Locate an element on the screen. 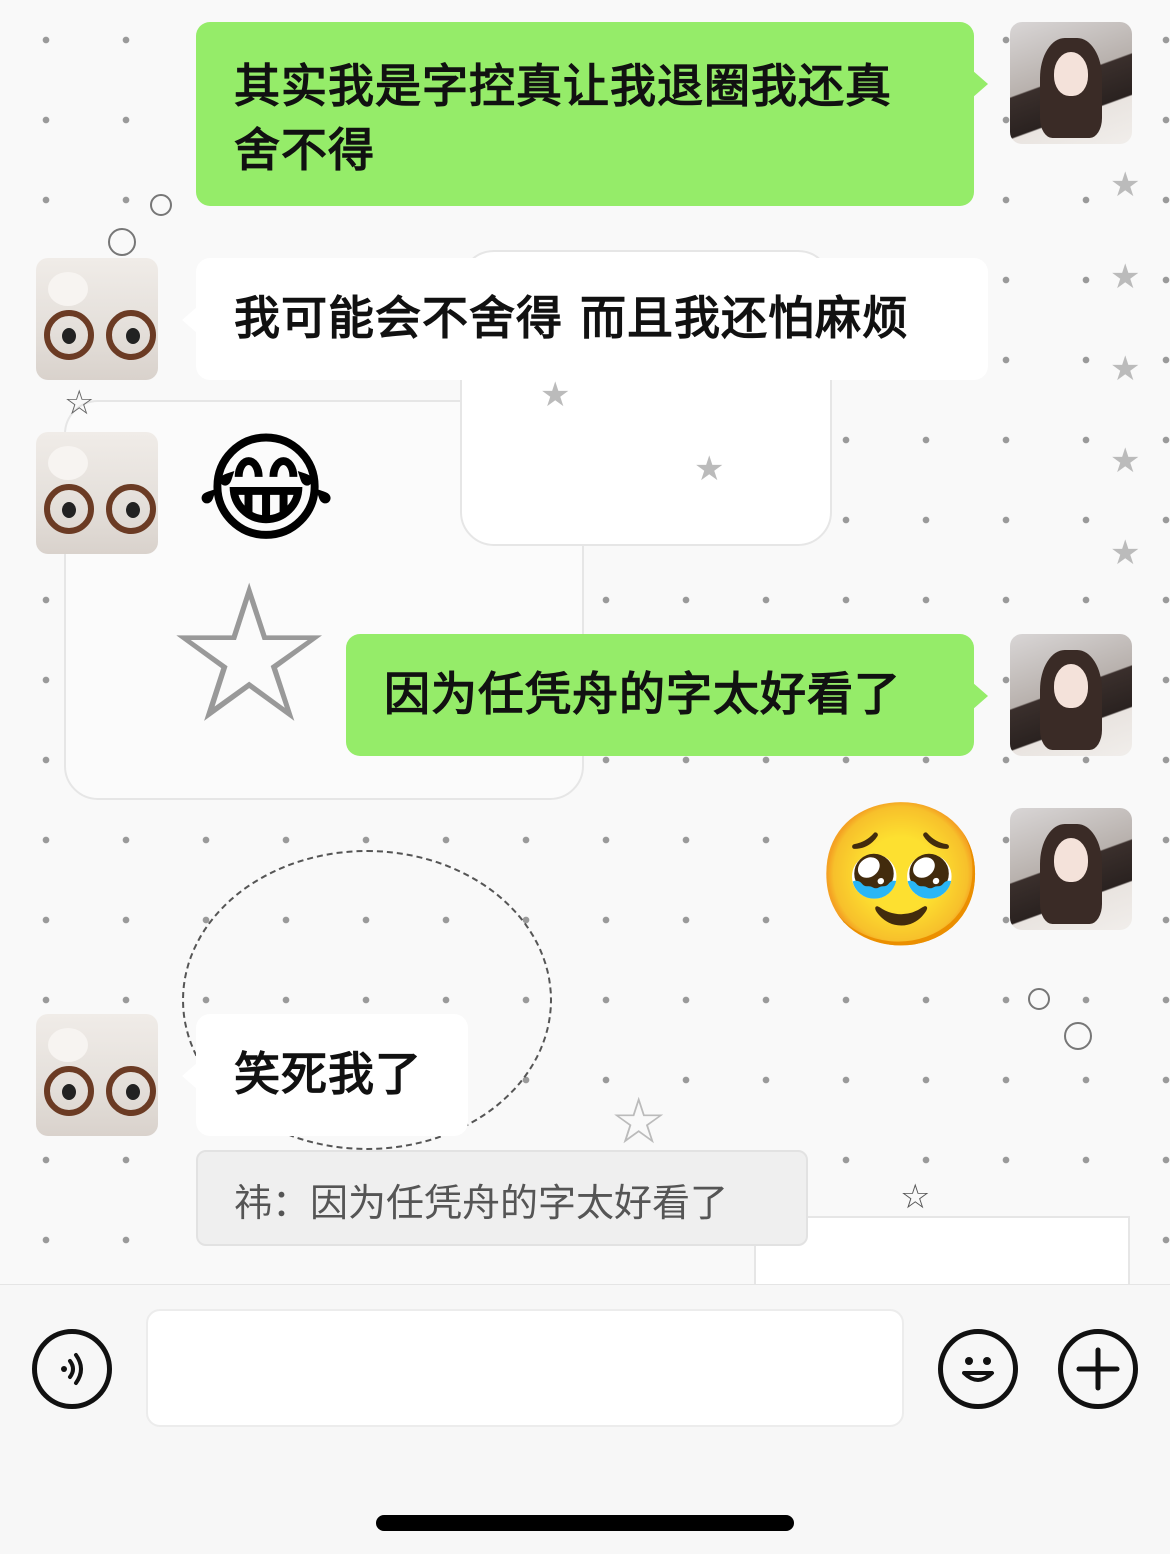 This screenshot has height=1554, width=1170. voice-icon is located at coordinates (72, 1369).